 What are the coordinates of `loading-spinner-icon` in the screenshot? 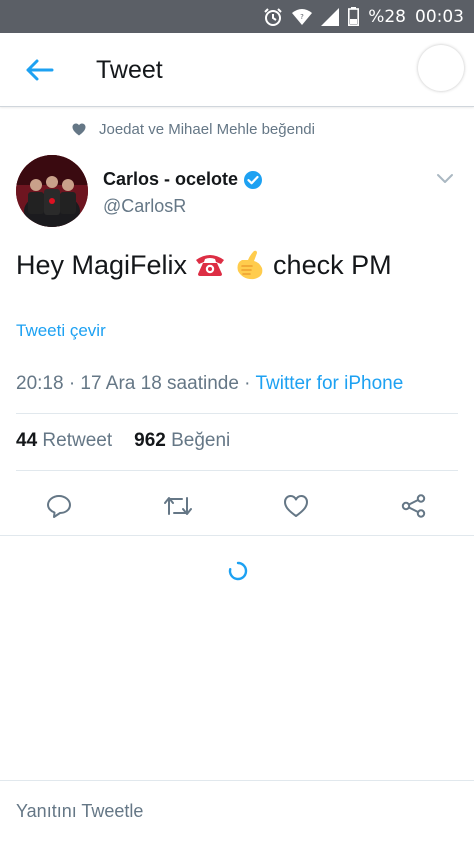 It's located at (238, 571).